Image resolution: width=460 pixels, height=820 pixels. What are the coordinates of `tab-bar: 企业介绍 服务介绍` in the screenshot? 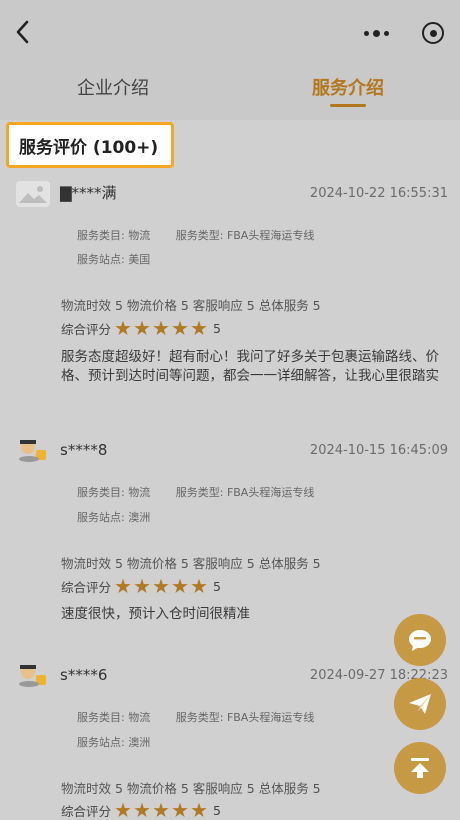 It's located at (230, 92).